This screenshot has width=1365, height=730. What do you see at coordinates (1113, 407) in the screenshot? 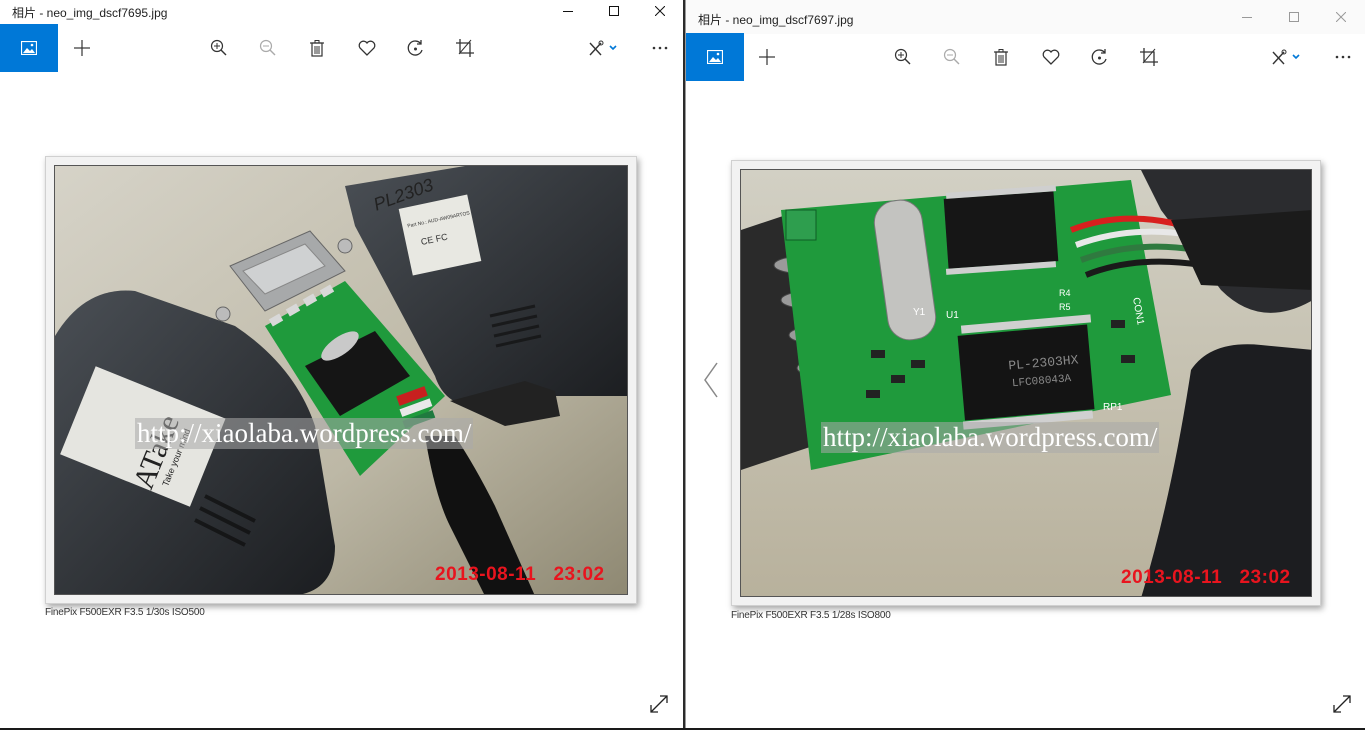
I see `silk-rp1: RP1` at bounding box center [1113, 407].